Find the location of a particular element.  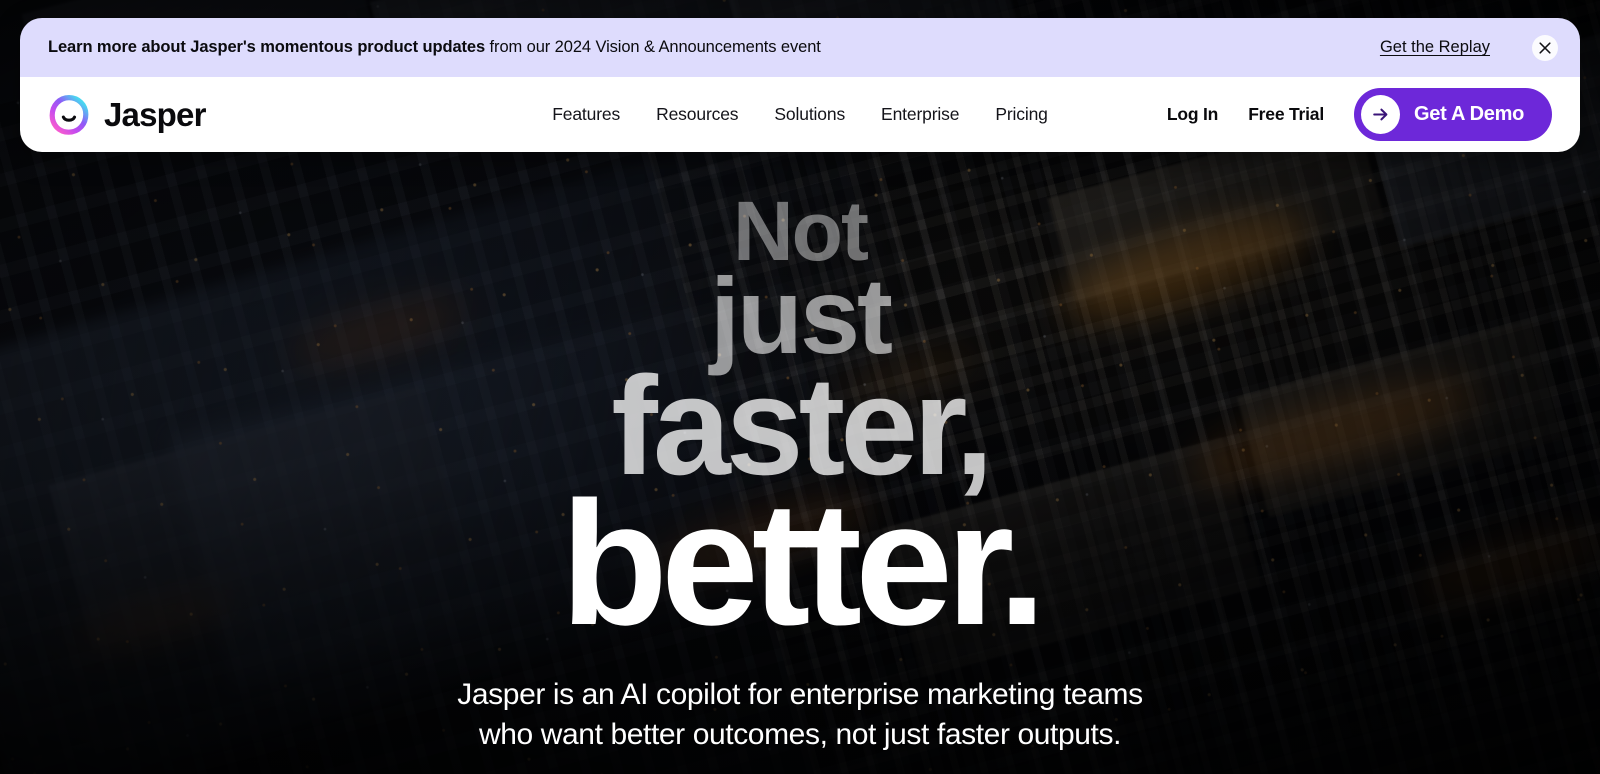

log-in-link: Log In is located at coordinates (1192, 114).